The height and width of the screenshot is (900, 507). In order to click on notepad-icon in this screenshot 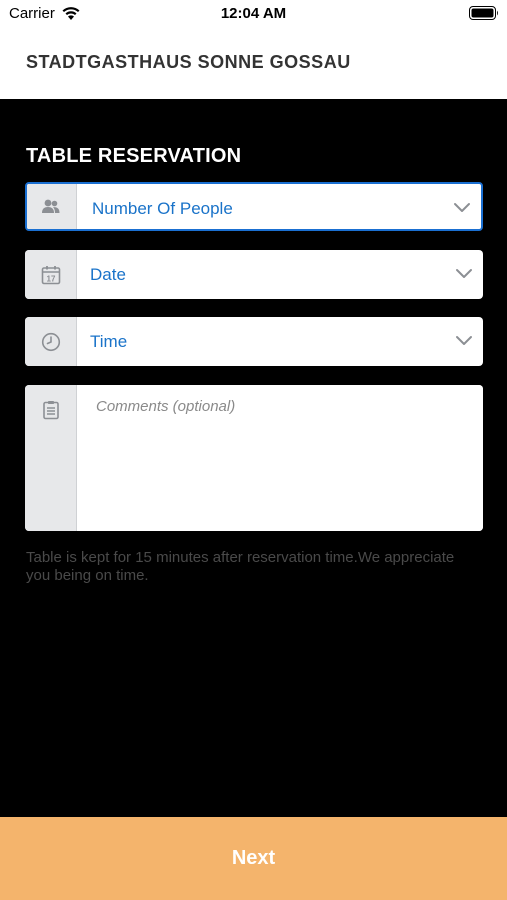, I will do `click(50, 410)`.